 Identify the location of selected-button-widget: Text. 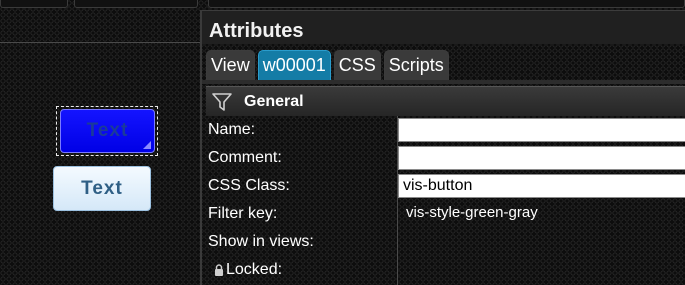
(107, 131).